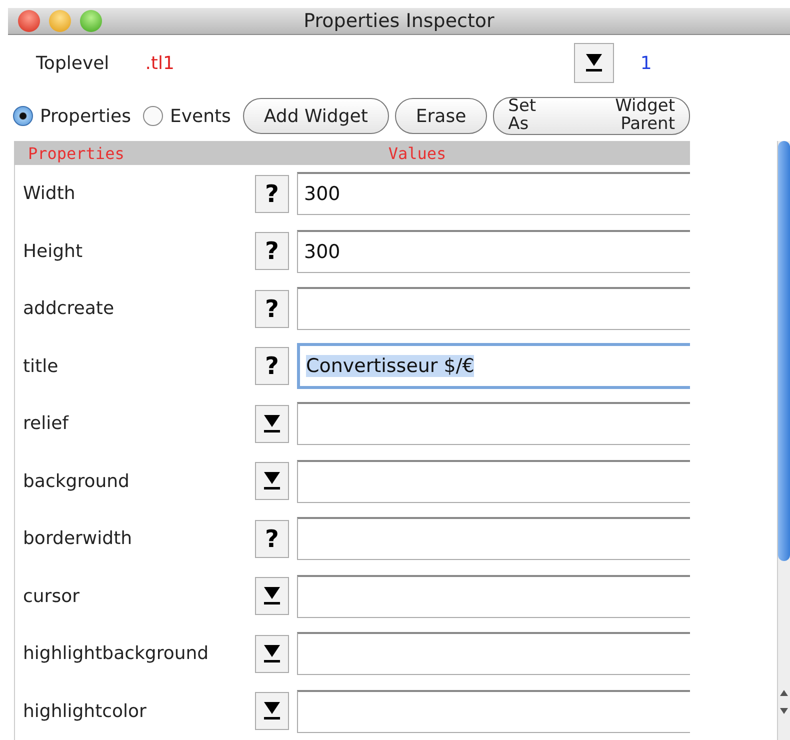 Image resolution: width=790 pixels, height=740 pixels. What do you see at coordinates (159, 63) in the screenshot?
I see `toplevel-path: .tl1` at bounding box center [159, 63].